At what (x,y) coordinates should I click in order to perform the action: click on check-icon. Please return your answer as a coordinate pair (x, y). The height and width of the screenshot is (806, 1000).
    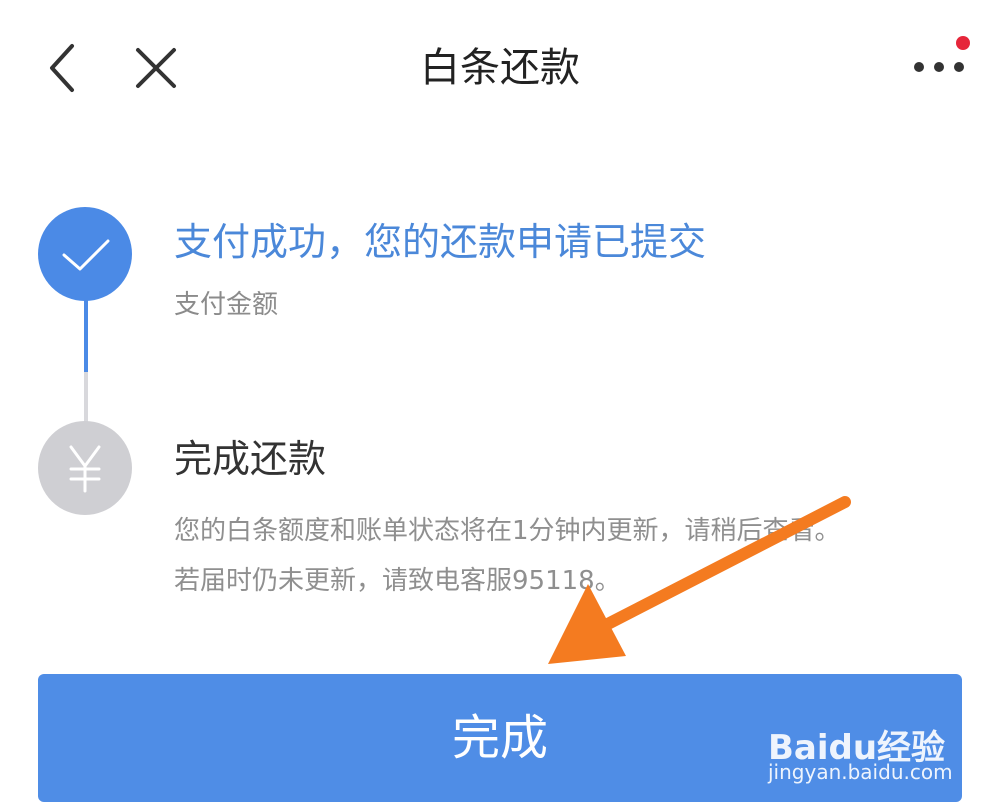
    Looking at the image, I should click on (86, 255).